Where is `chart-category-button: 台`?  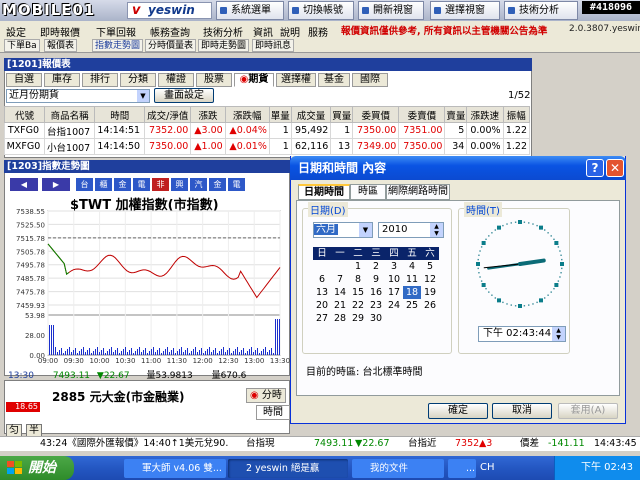
chart-category-button: 台 is located at coordinates (84, 184).